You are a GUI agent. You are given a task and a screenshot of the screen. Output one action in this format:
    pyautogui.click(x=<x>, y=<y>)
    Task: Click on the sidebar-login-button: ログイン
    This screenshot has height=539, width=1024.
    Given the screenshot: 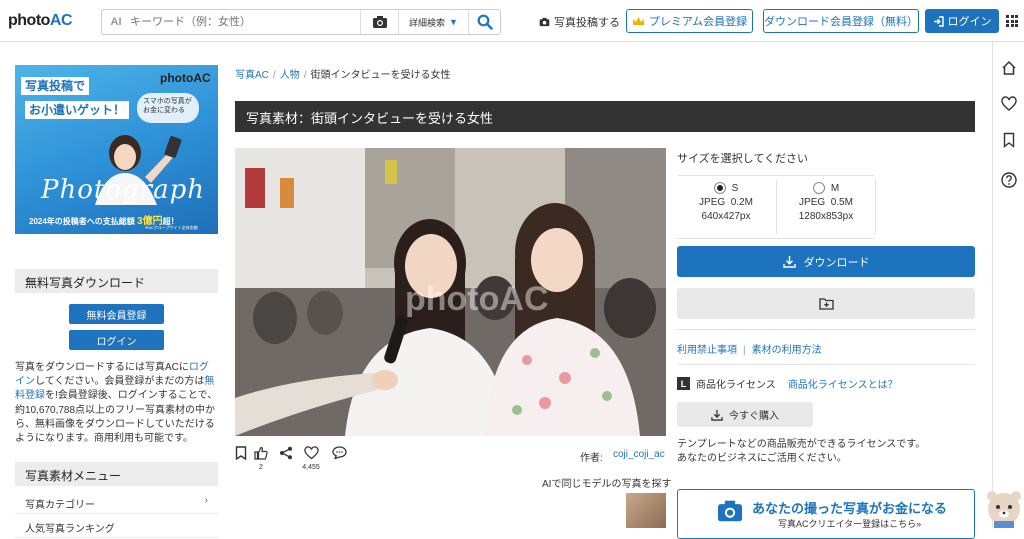 What is the action you would take?
    pyautogui.click(x=116, y=340)
    